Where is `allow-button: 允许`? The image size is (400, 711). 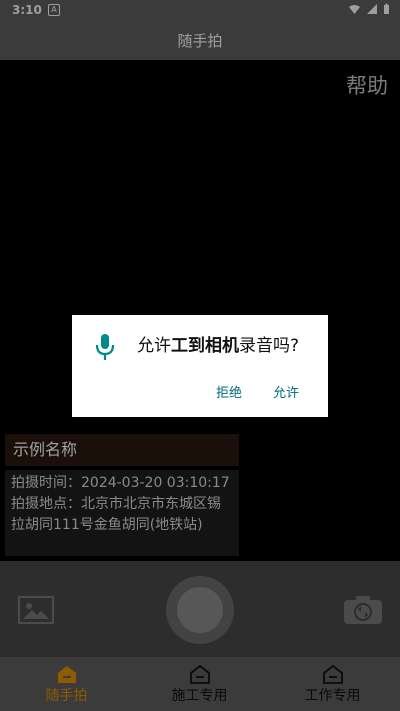 allow-button: 允许 is located at coordinates (286, 391).